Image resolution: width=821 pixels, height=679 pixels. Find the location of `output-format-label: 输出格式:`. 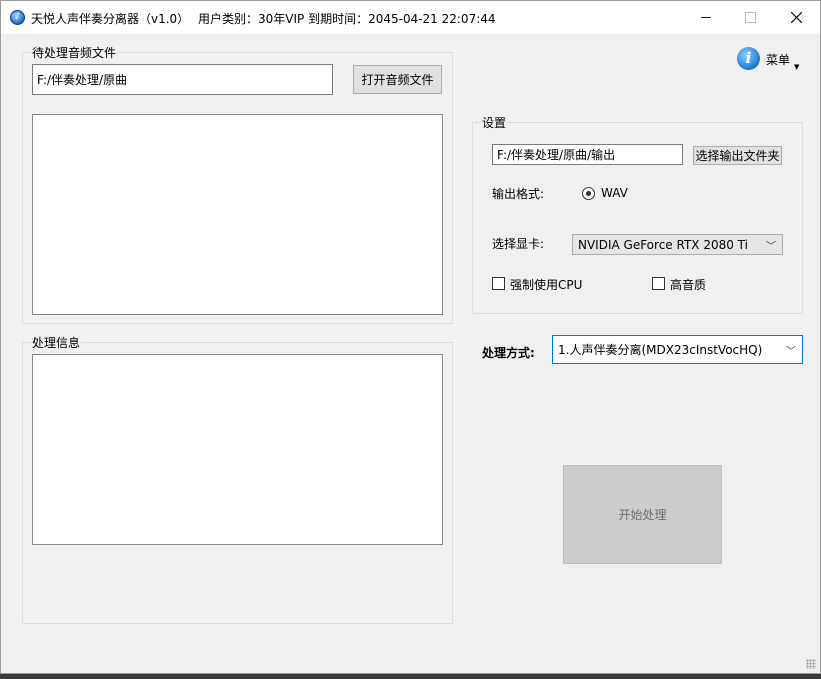

output-format-label: 输出格式: is located at coordinates (518, 194).